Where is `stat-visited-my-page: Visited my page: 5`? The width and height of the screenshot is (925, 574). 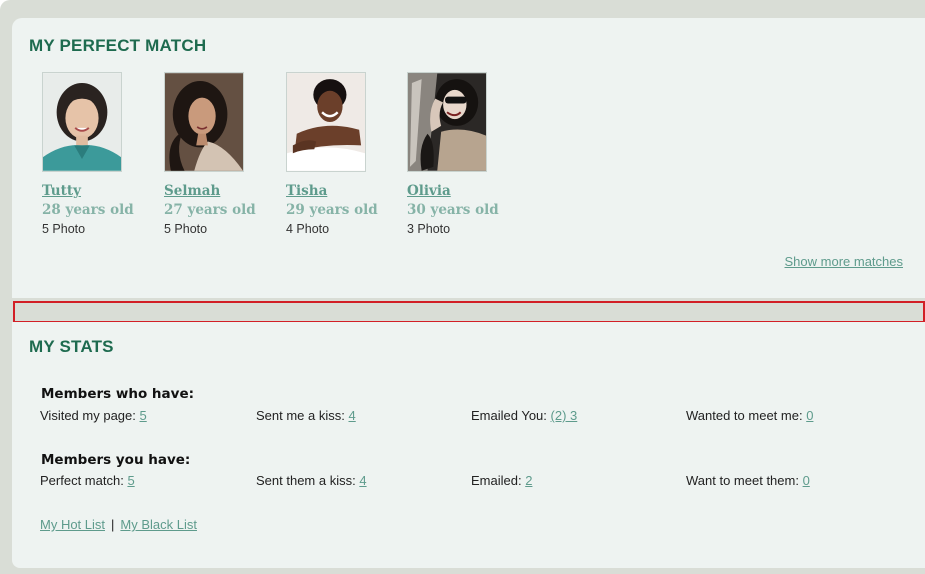 stat-visited-my-page: Visited my page: 5 is located at coordinates (93, 415).